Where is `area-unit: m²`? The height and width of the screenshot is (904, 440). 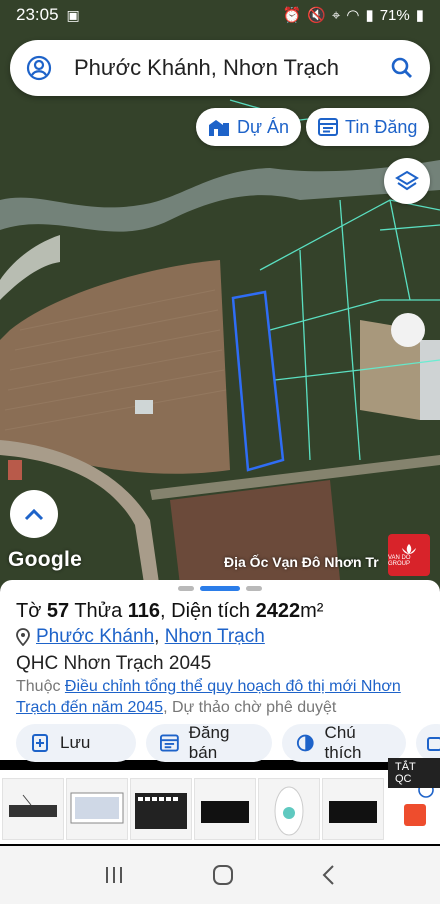 area-unit: m² is located at coordinates (312, 611).